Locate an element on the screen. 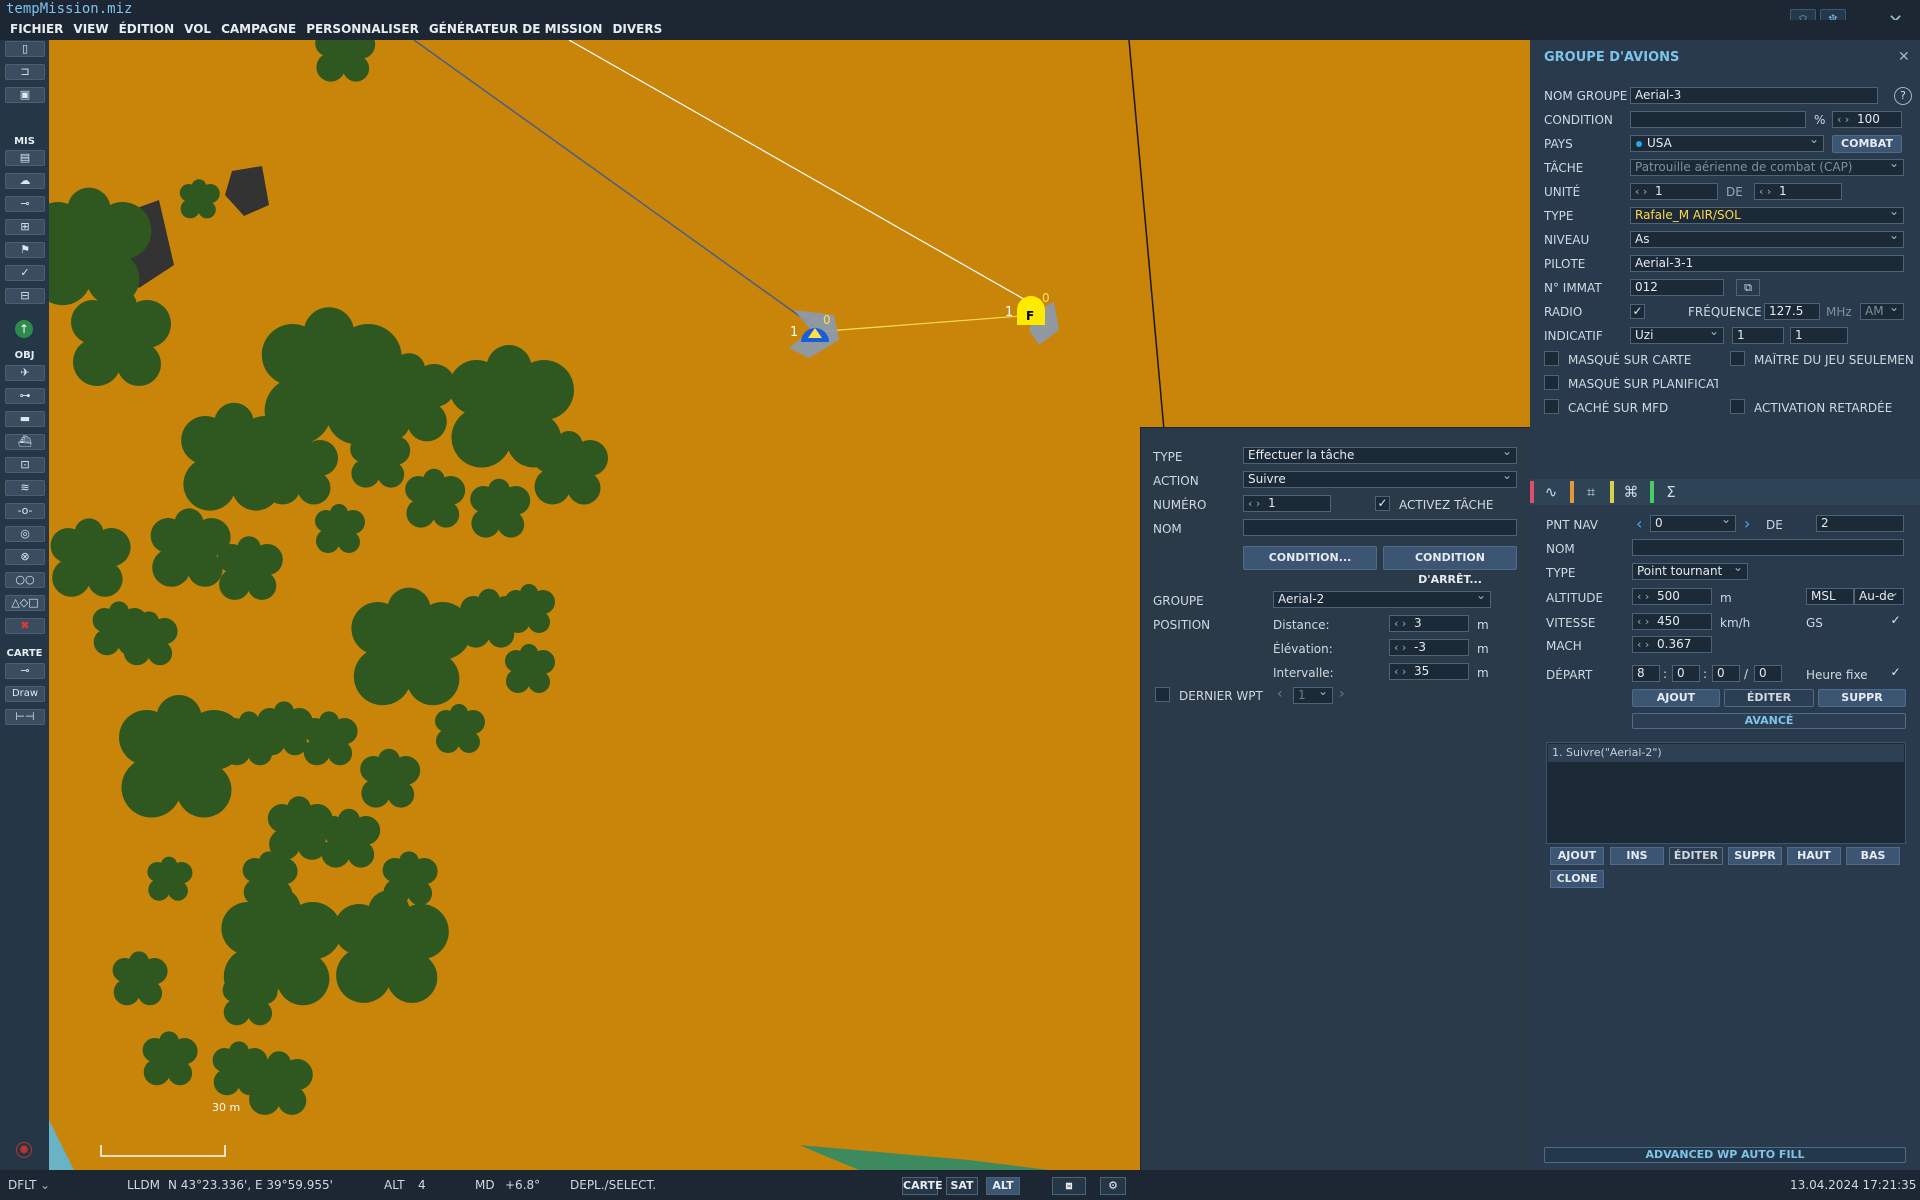  aircraft-yellow-icon is located at coordinates (1038, 320).